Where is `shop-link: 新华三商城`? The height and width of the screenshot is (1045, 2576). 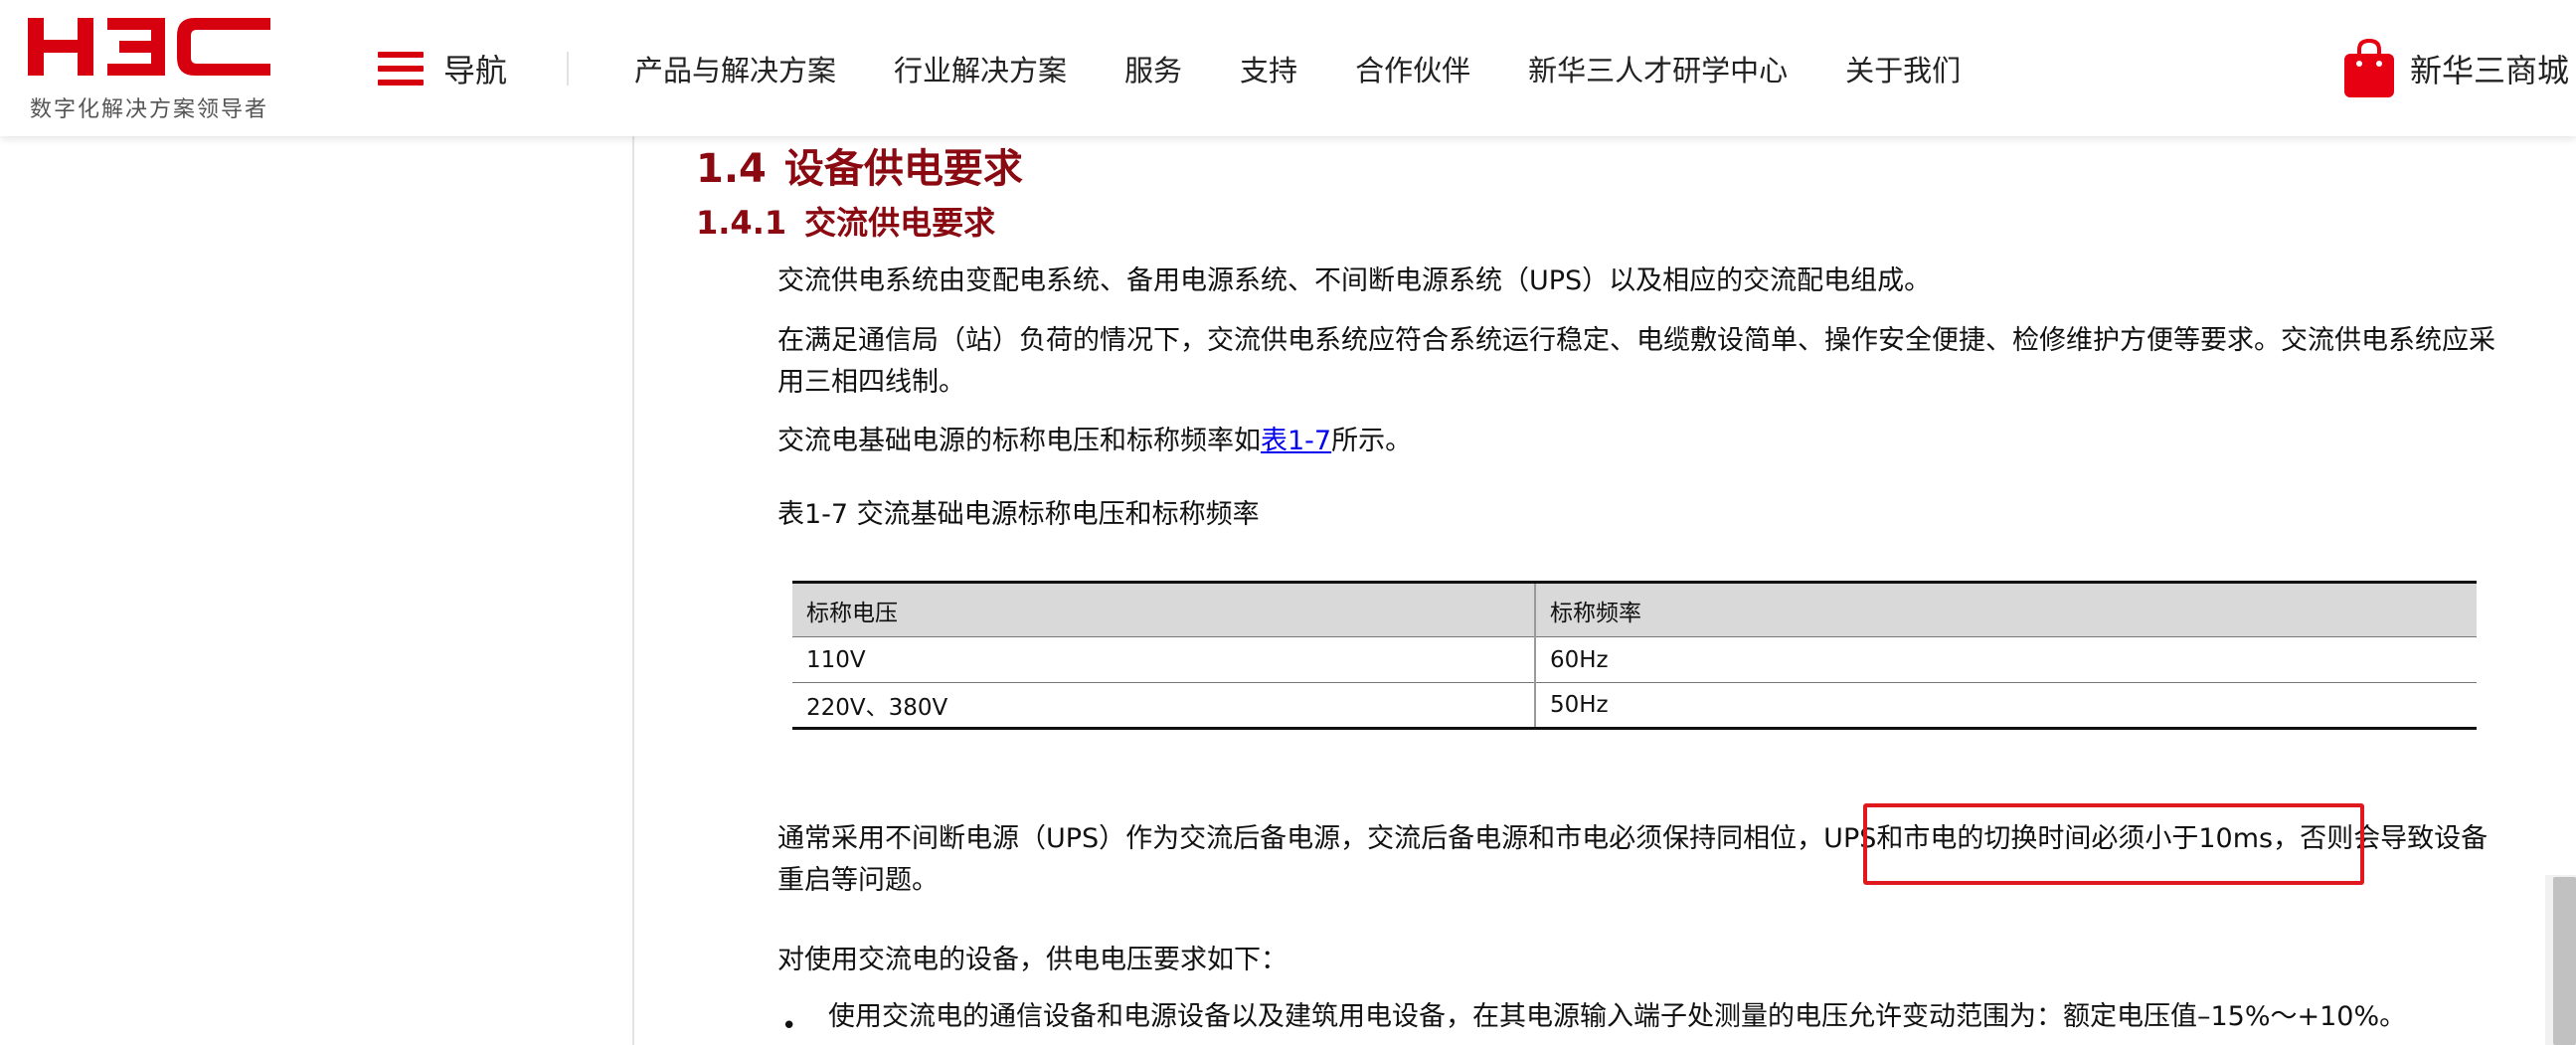
shop-link: 新华三商城 is located at coordinates (2455, 68).